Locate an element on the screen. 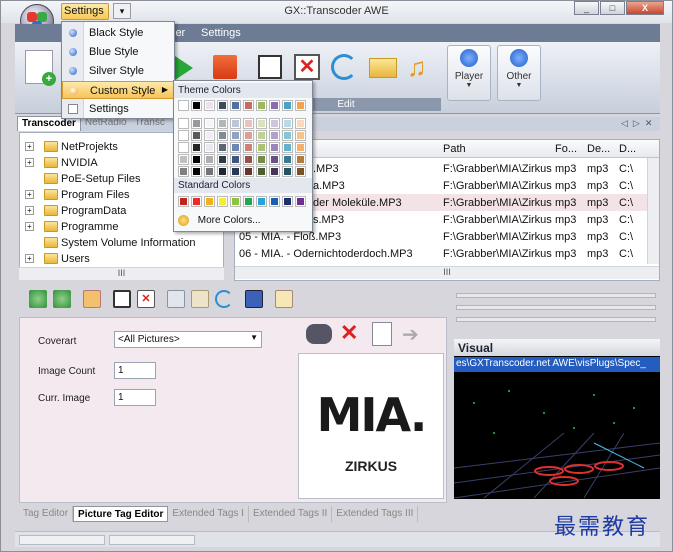 The height and width of the screenshot is (552, 673). balance-slider is located at coordinates (556, 307).